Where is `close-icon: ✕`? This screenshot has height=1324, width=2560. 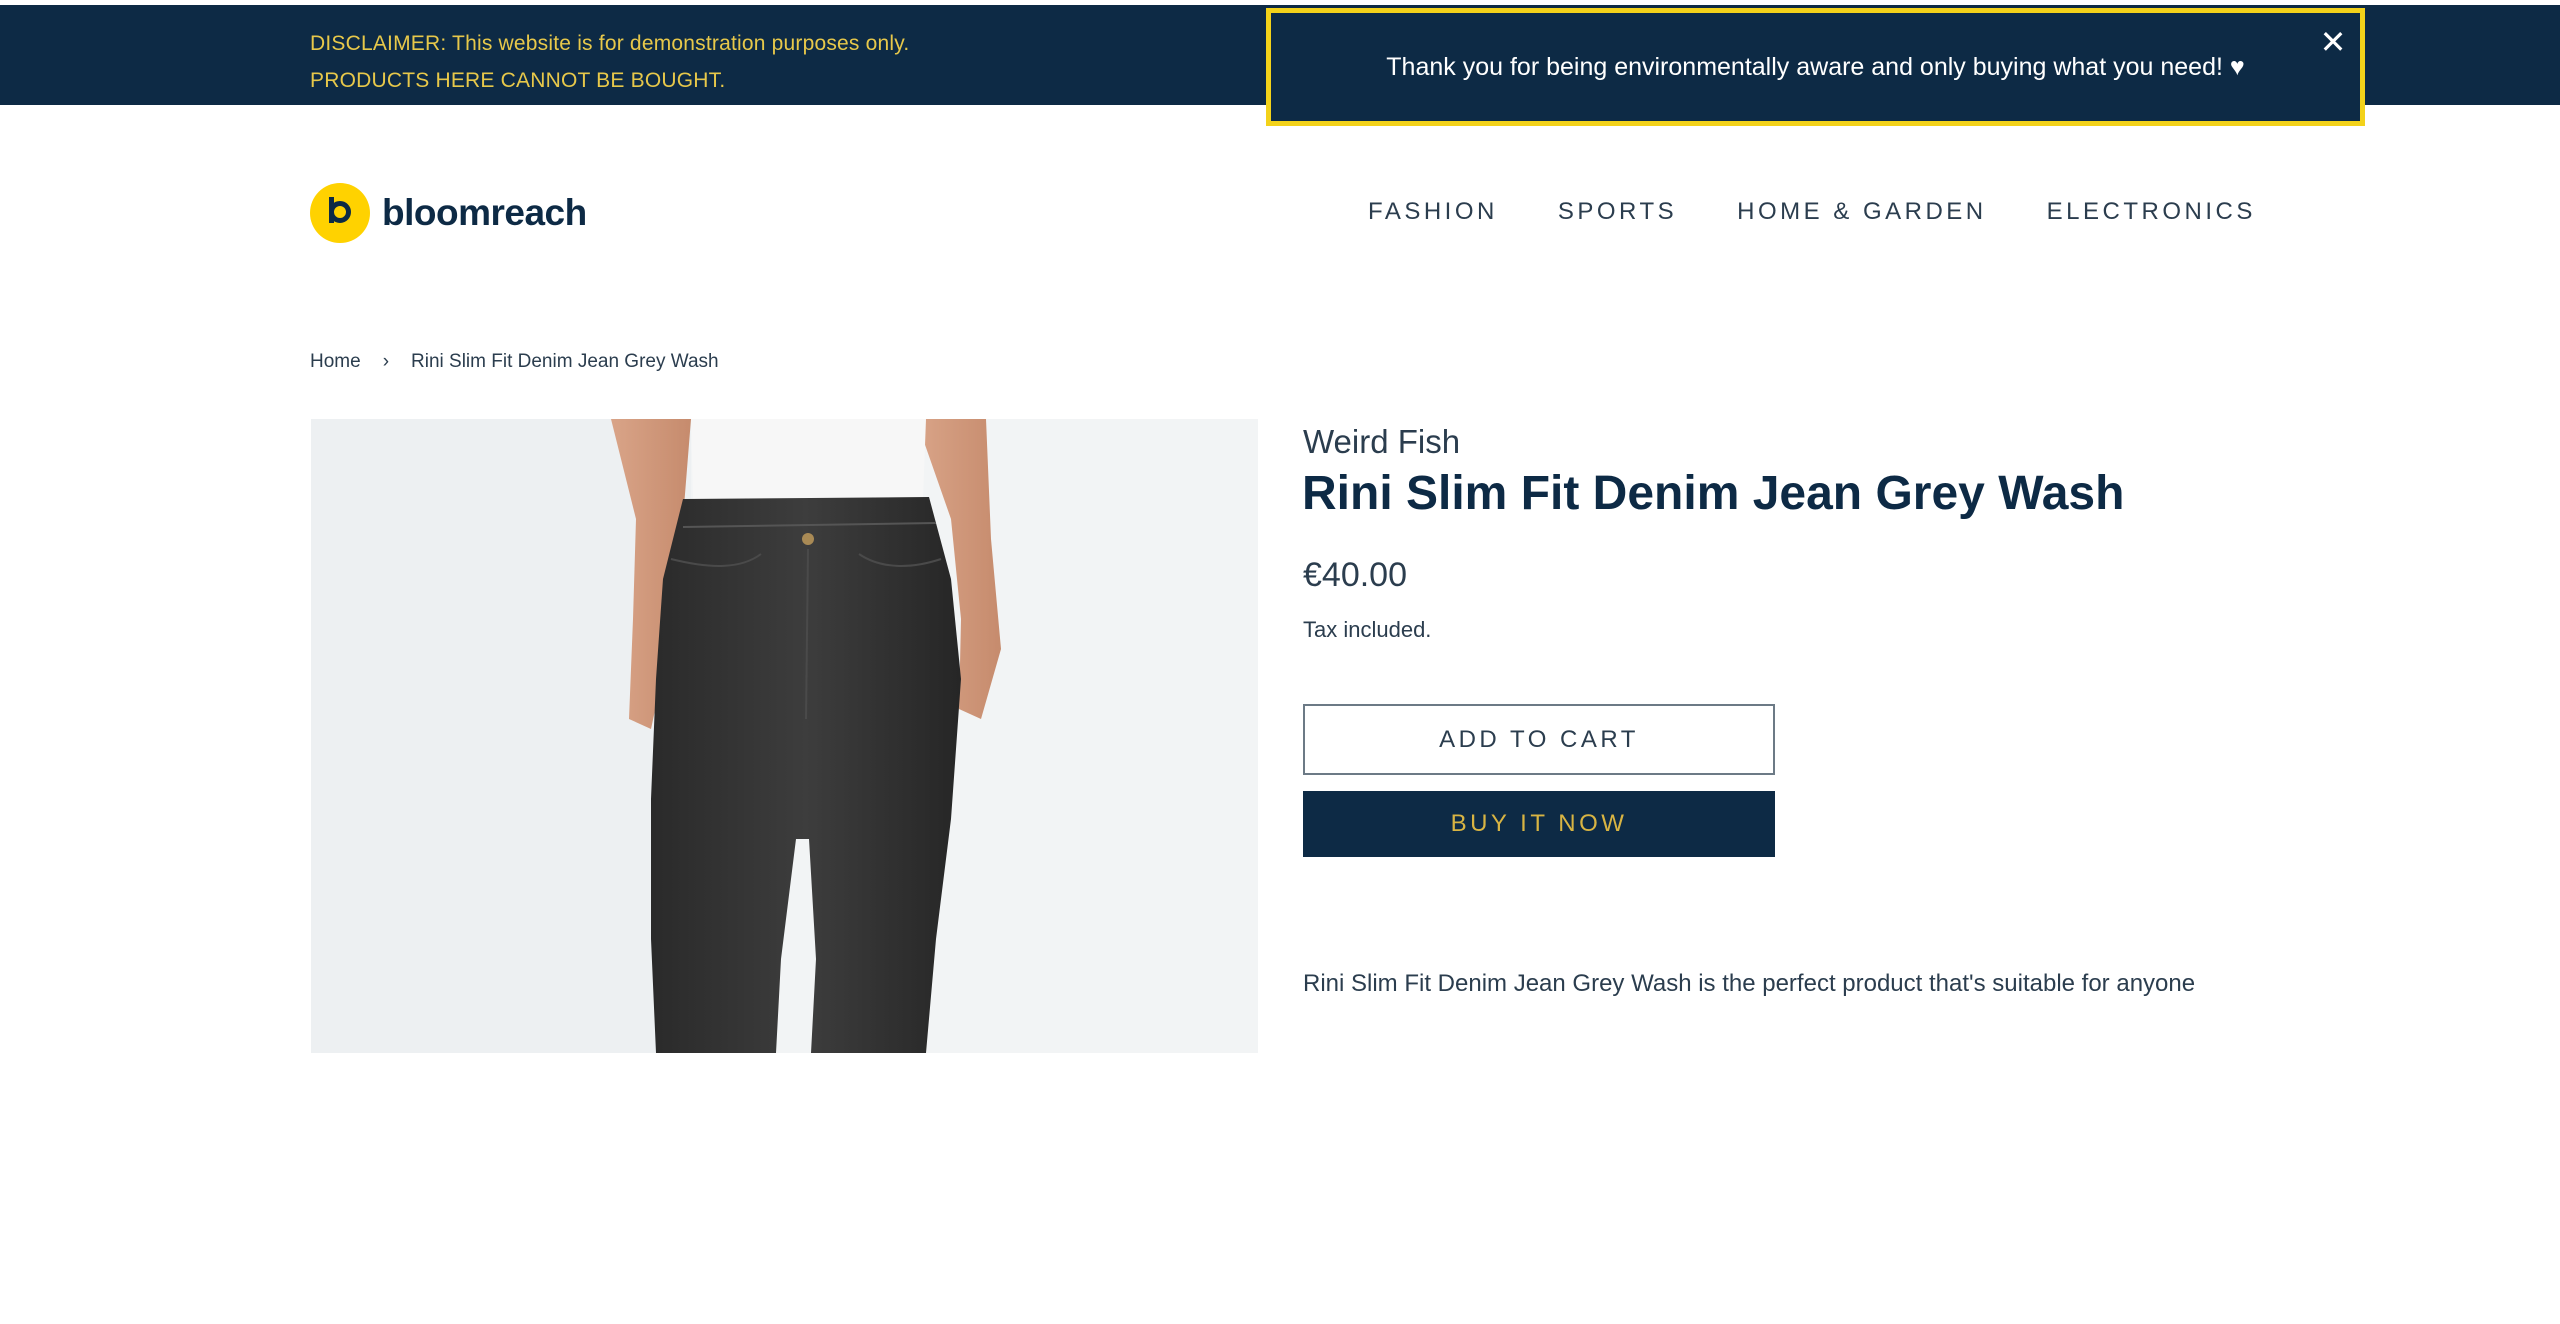 close-icon: ✕ is located at coordinates (2333, 42).